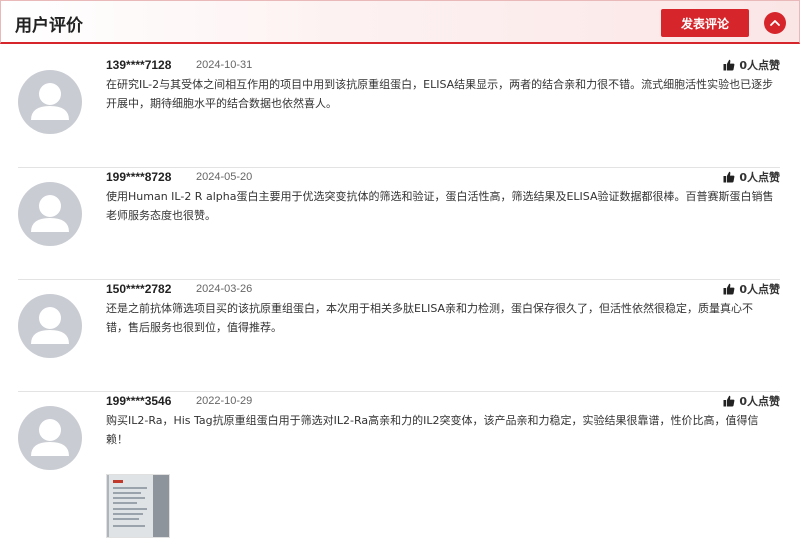 The height and width of the screenshot is (540, 800). I want to click on document-photo-icon, so click(138, 506).